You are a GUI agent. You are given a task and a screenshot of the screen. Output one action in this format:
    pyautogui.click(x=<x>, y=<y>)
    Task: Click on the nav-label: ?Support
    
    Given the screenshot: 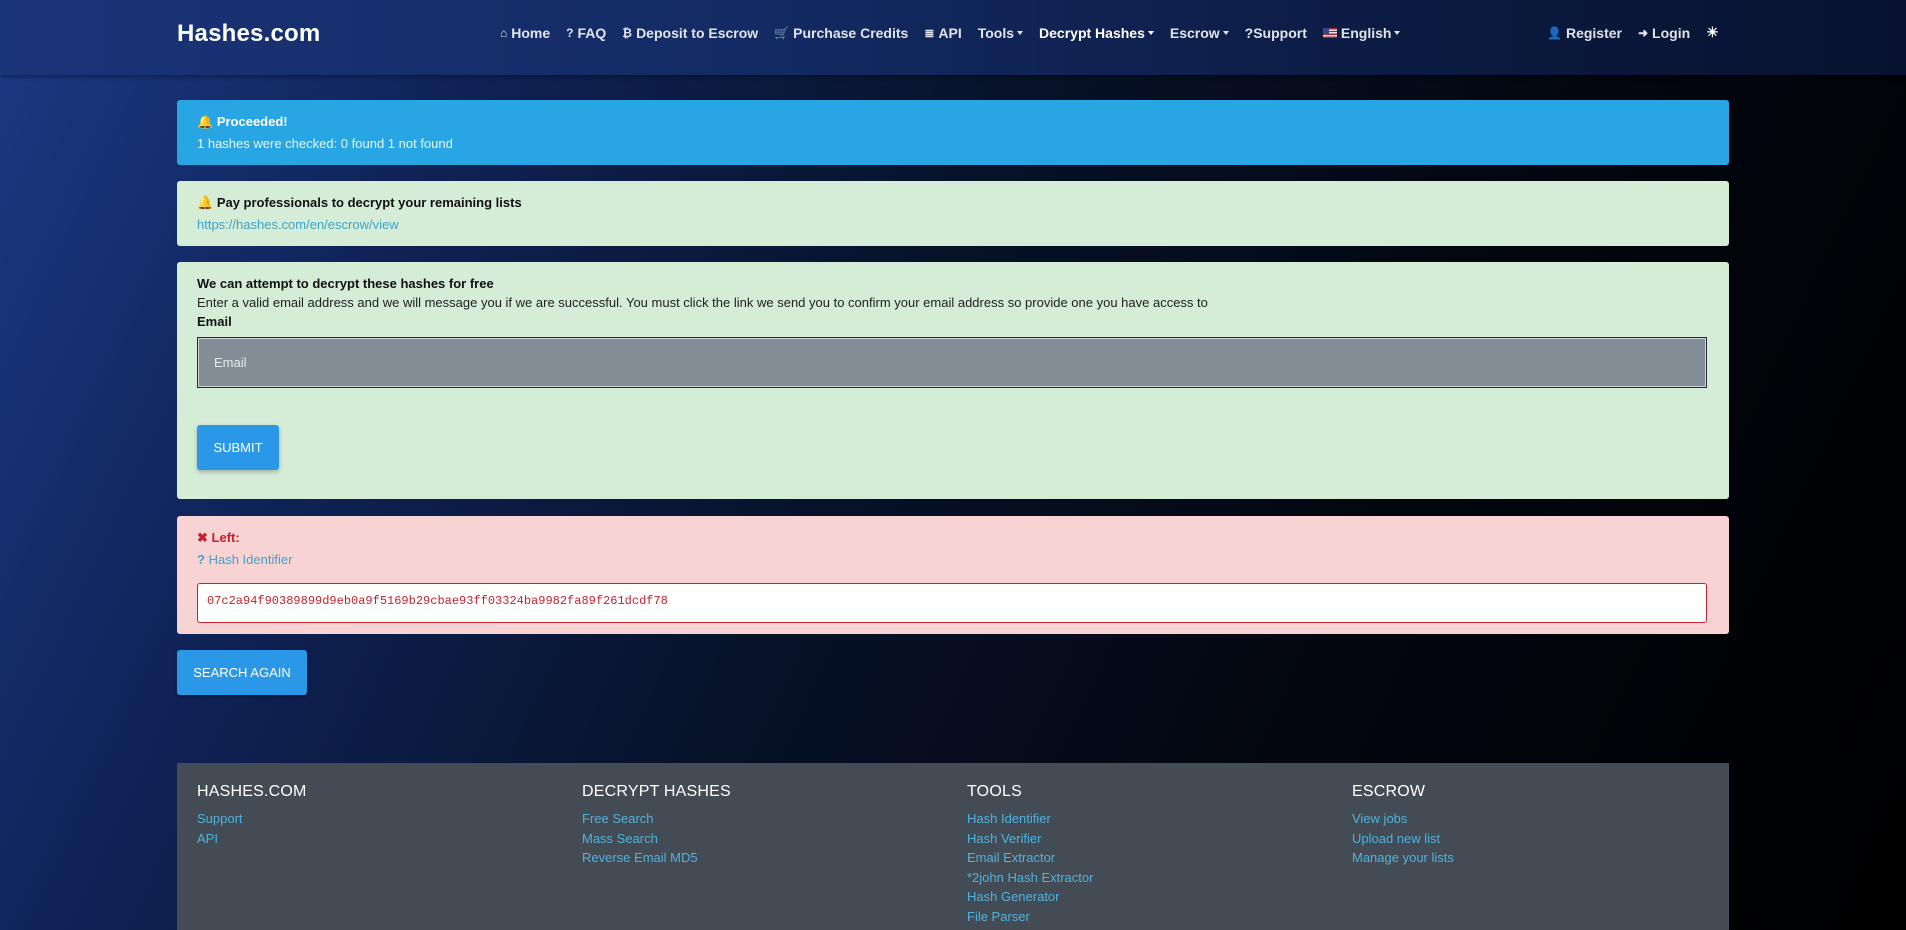 What is the action you would take?
    pyautogui.click(x=1275, y=33)
    